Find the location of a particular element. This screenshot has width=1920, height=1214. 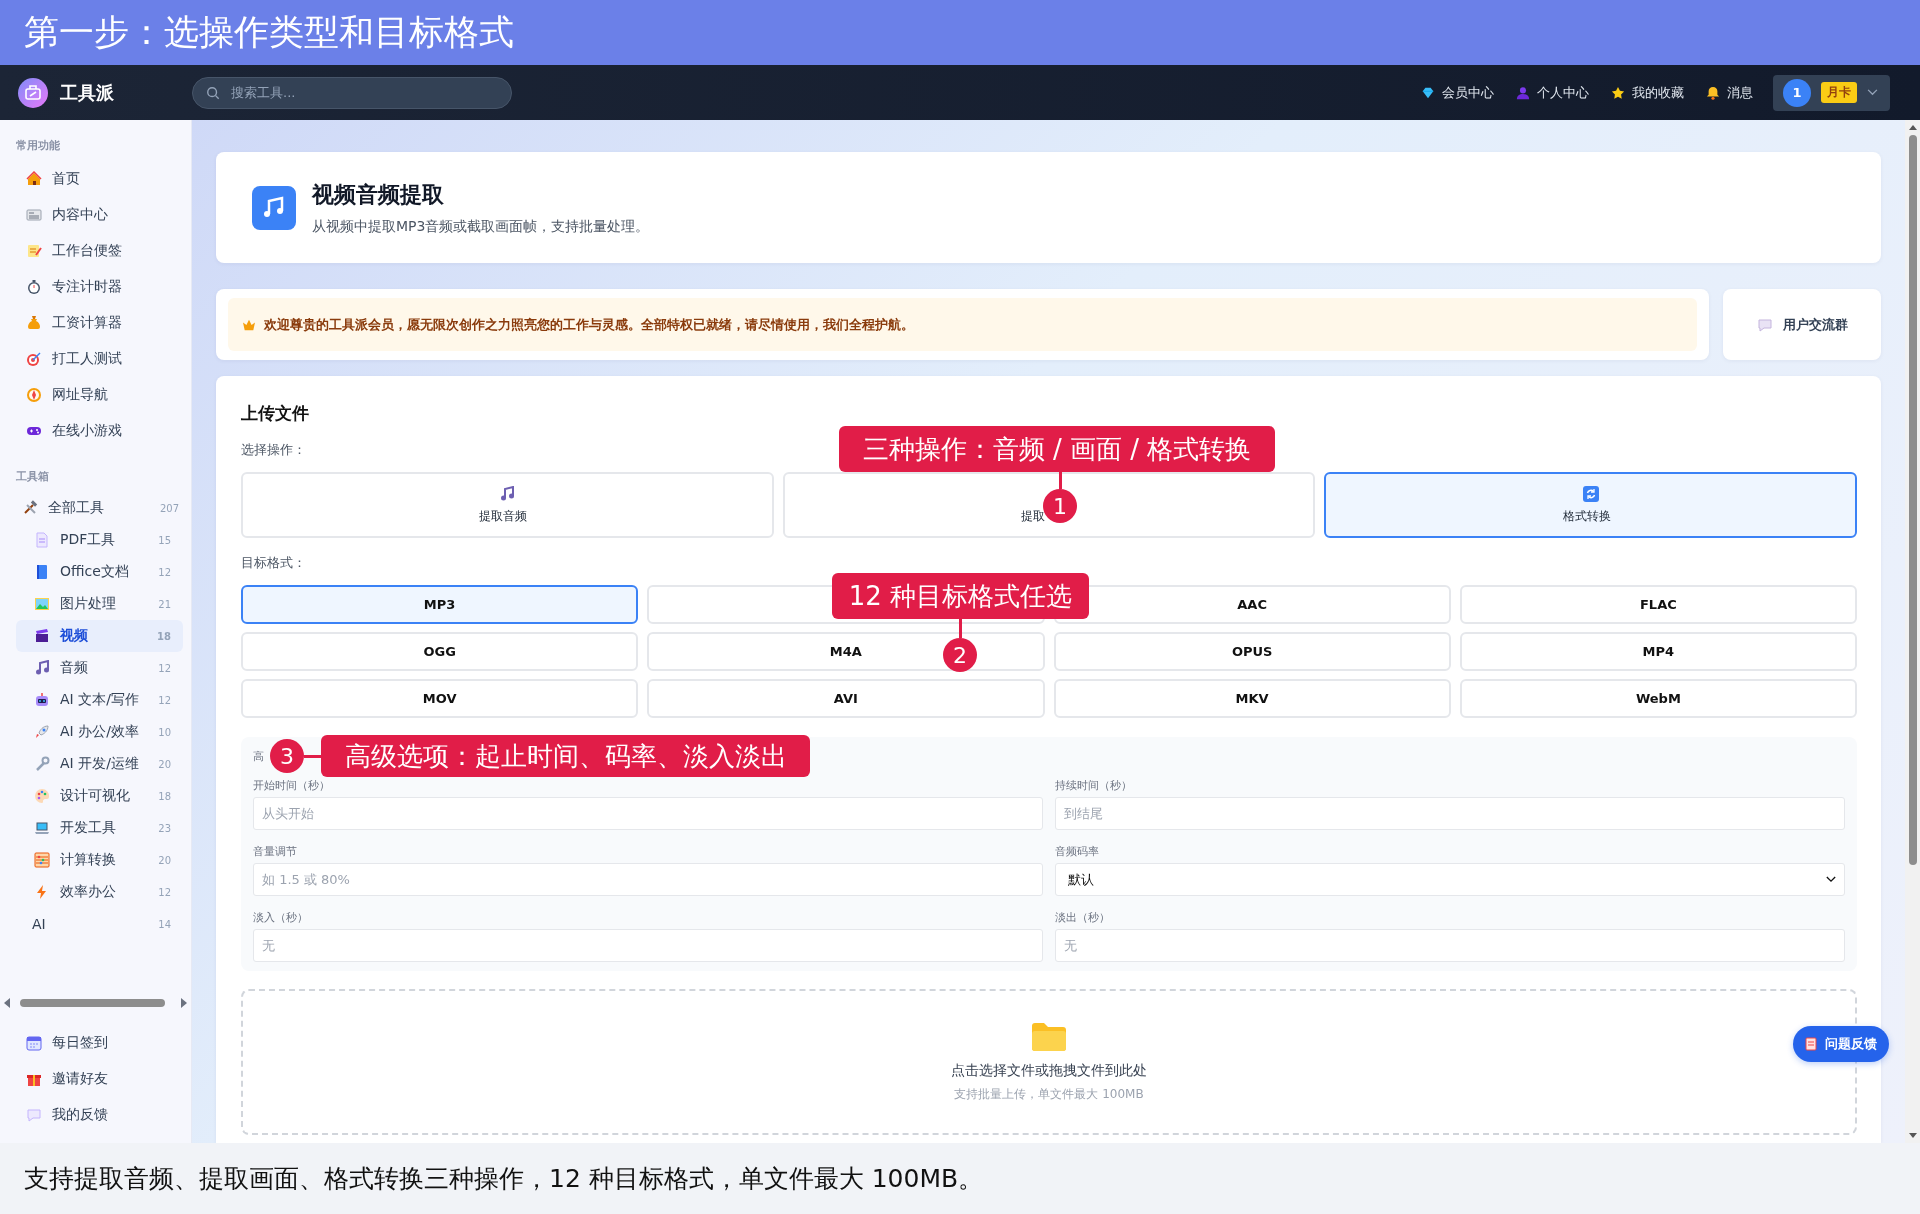

field-label: 音量调节 is located at coordinates (275, 851).